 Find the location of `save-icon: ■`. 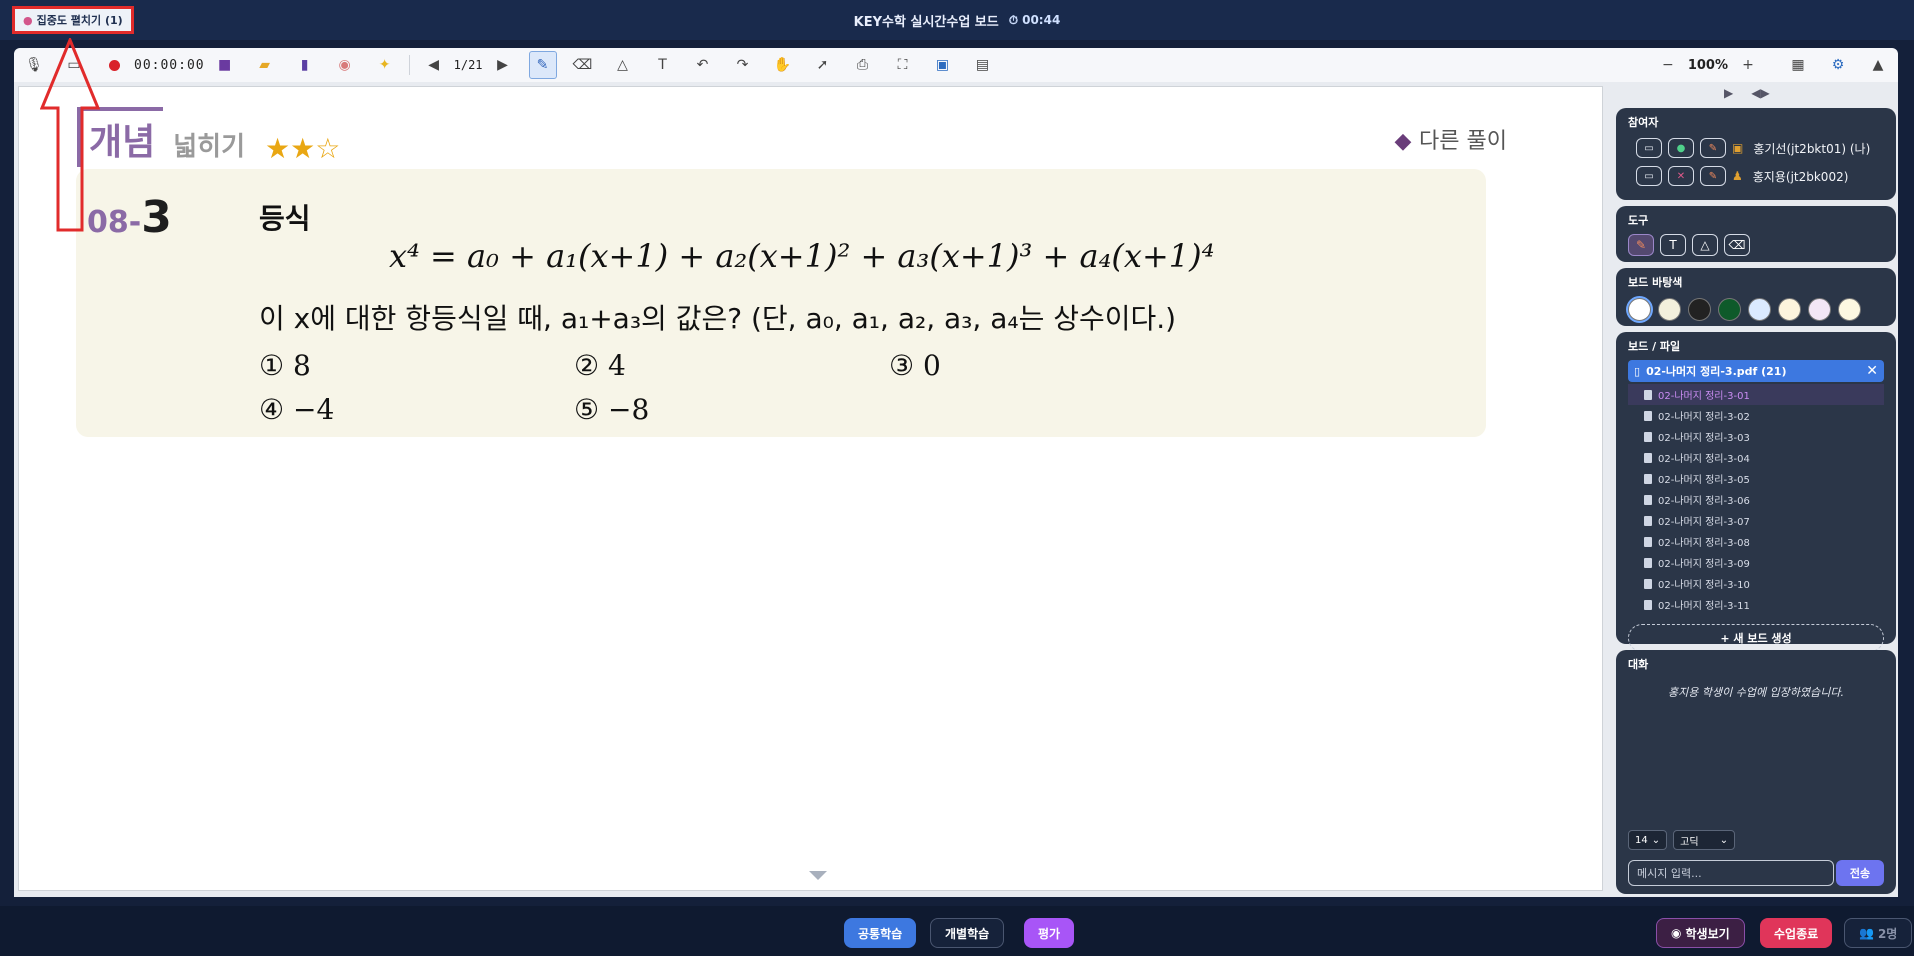

save-icon: ■ is located at coordinates (225, 65).